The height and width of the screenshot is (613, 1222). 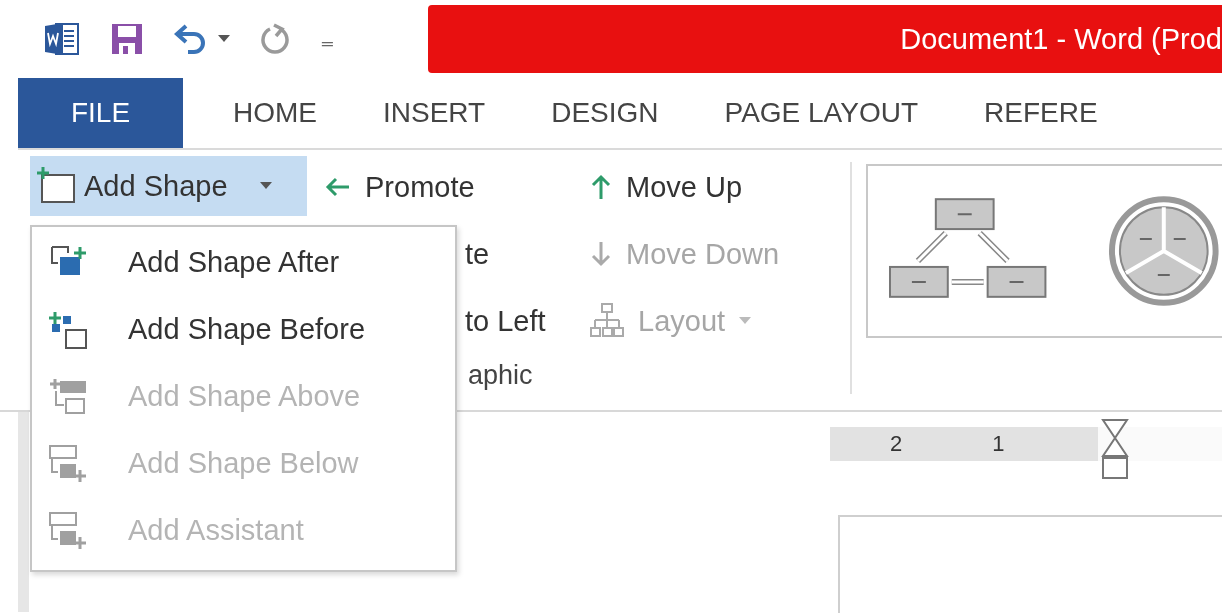 I want to click on window-title: Document1 - Word (Prod, so click(x=1061, y=39).